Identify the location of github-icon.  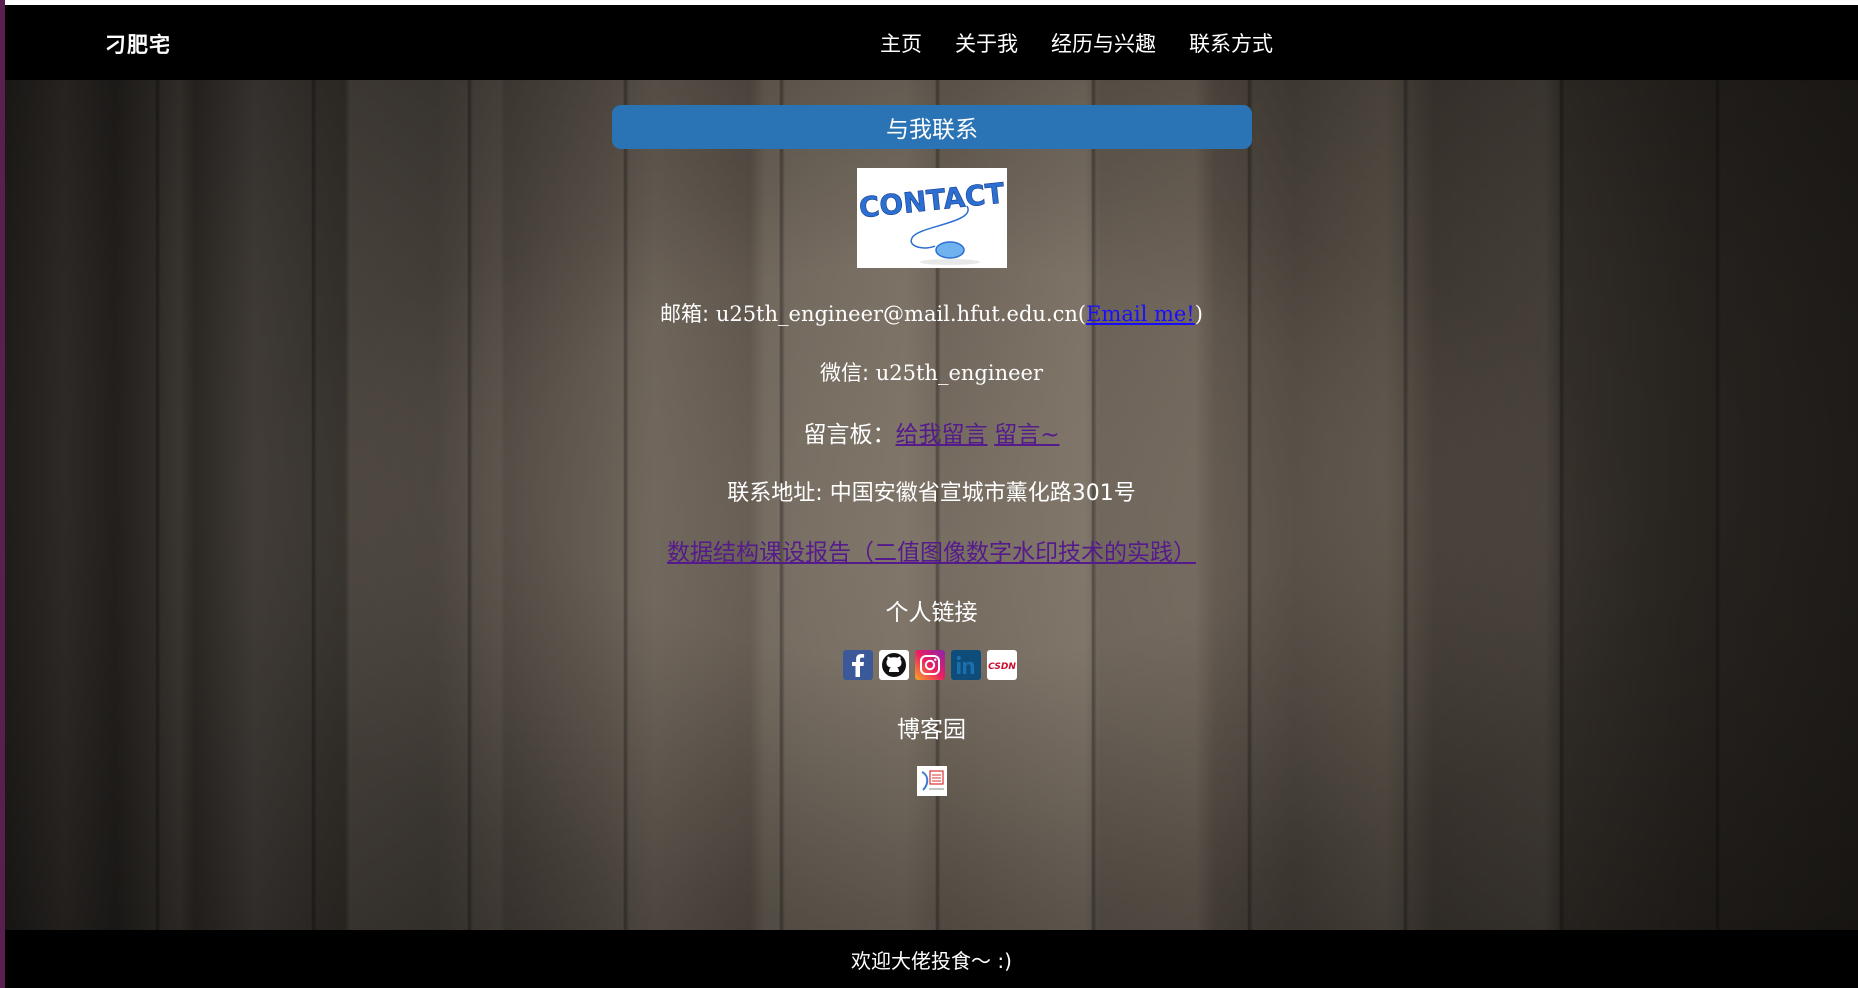
(894, 665).